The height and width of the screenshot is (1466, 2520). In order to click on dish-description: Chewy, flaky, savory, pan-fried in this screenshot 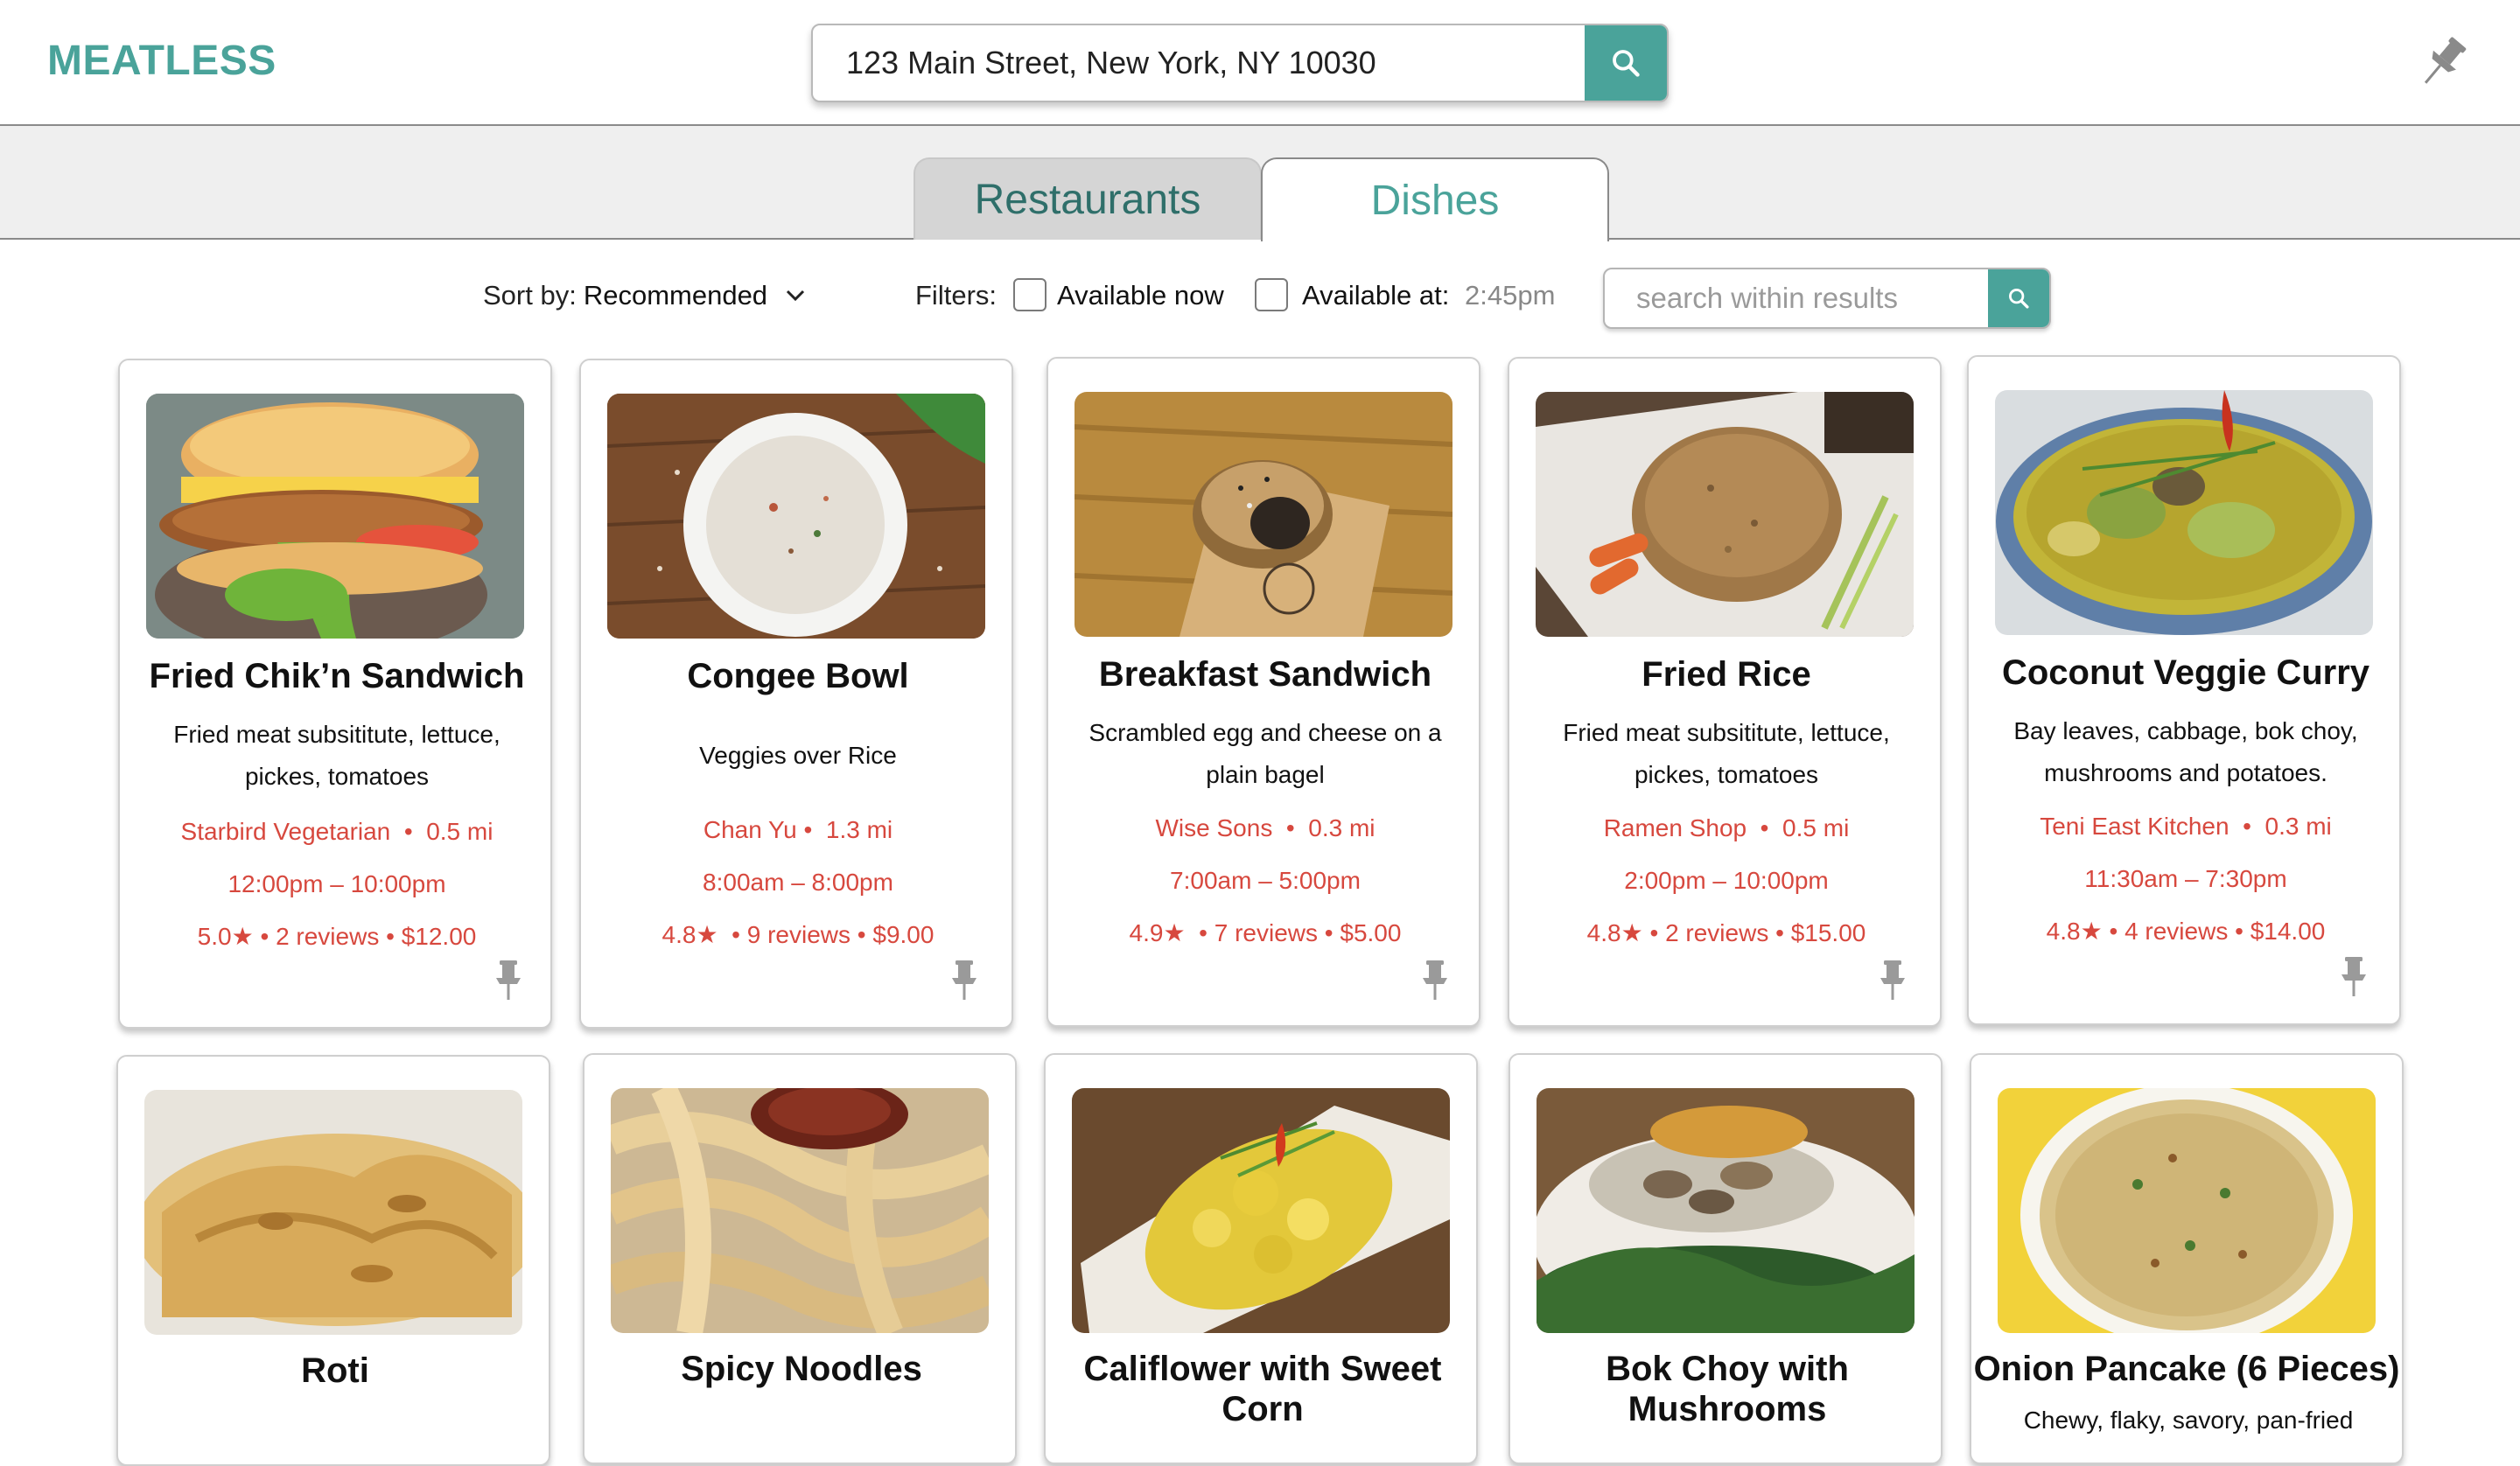, I will do `click(2188, 1420)`.